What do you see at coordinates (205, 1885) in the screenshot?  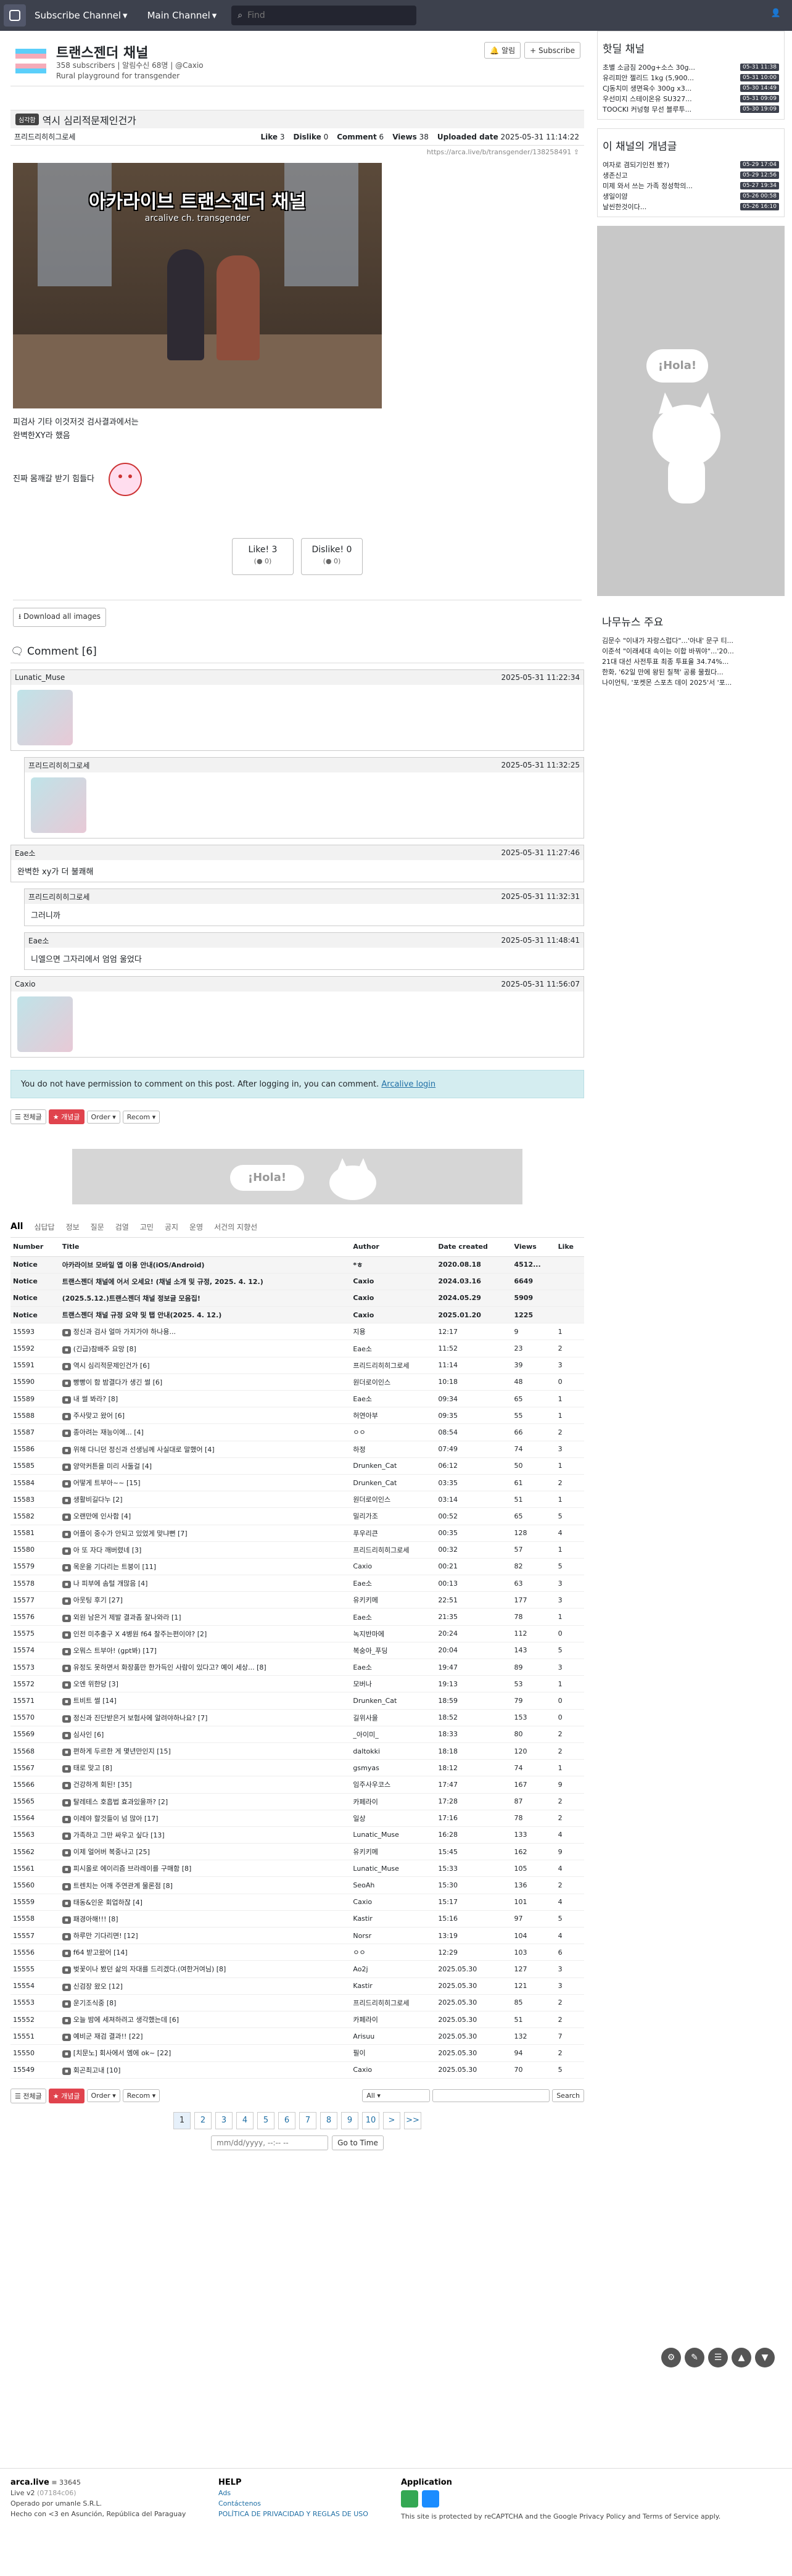 I see `table-cell: ▪ 트렌치는 어깨 주연관계 물론점 [8]` at bounding box center [205, 1885].